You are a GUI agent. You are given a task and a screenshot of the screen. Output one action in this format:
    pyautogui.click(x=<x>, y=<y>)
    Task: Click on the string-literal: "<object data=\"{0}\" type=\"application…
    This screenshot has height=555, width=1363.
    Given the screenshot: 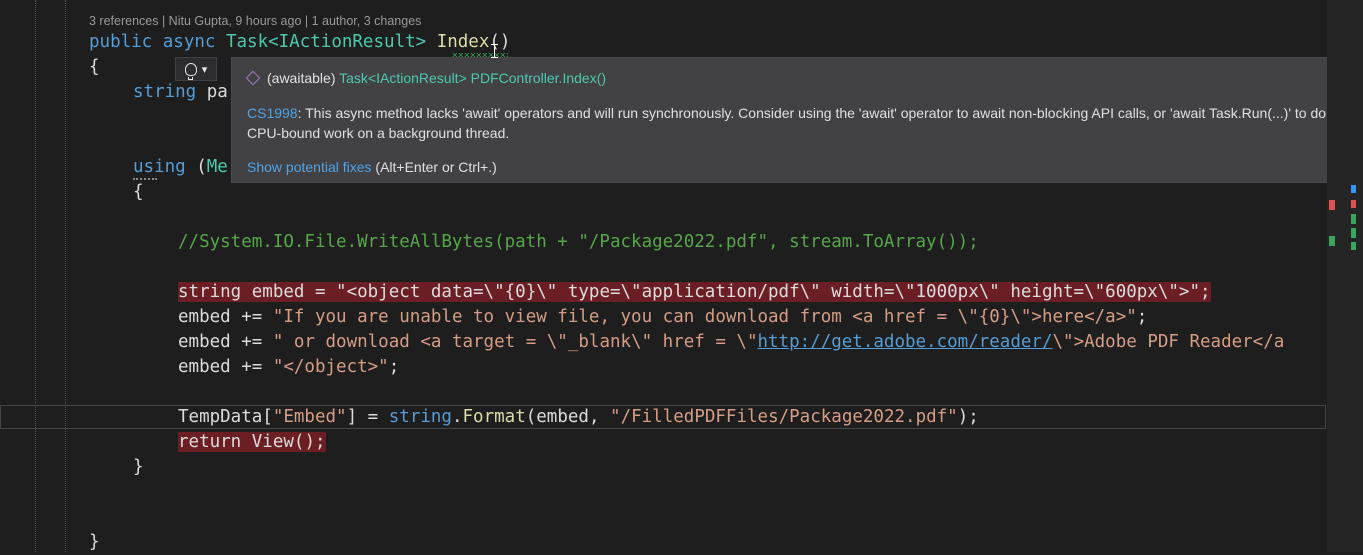 What is the action you would take?
    pyautogui.click(x=768, y=292)
    